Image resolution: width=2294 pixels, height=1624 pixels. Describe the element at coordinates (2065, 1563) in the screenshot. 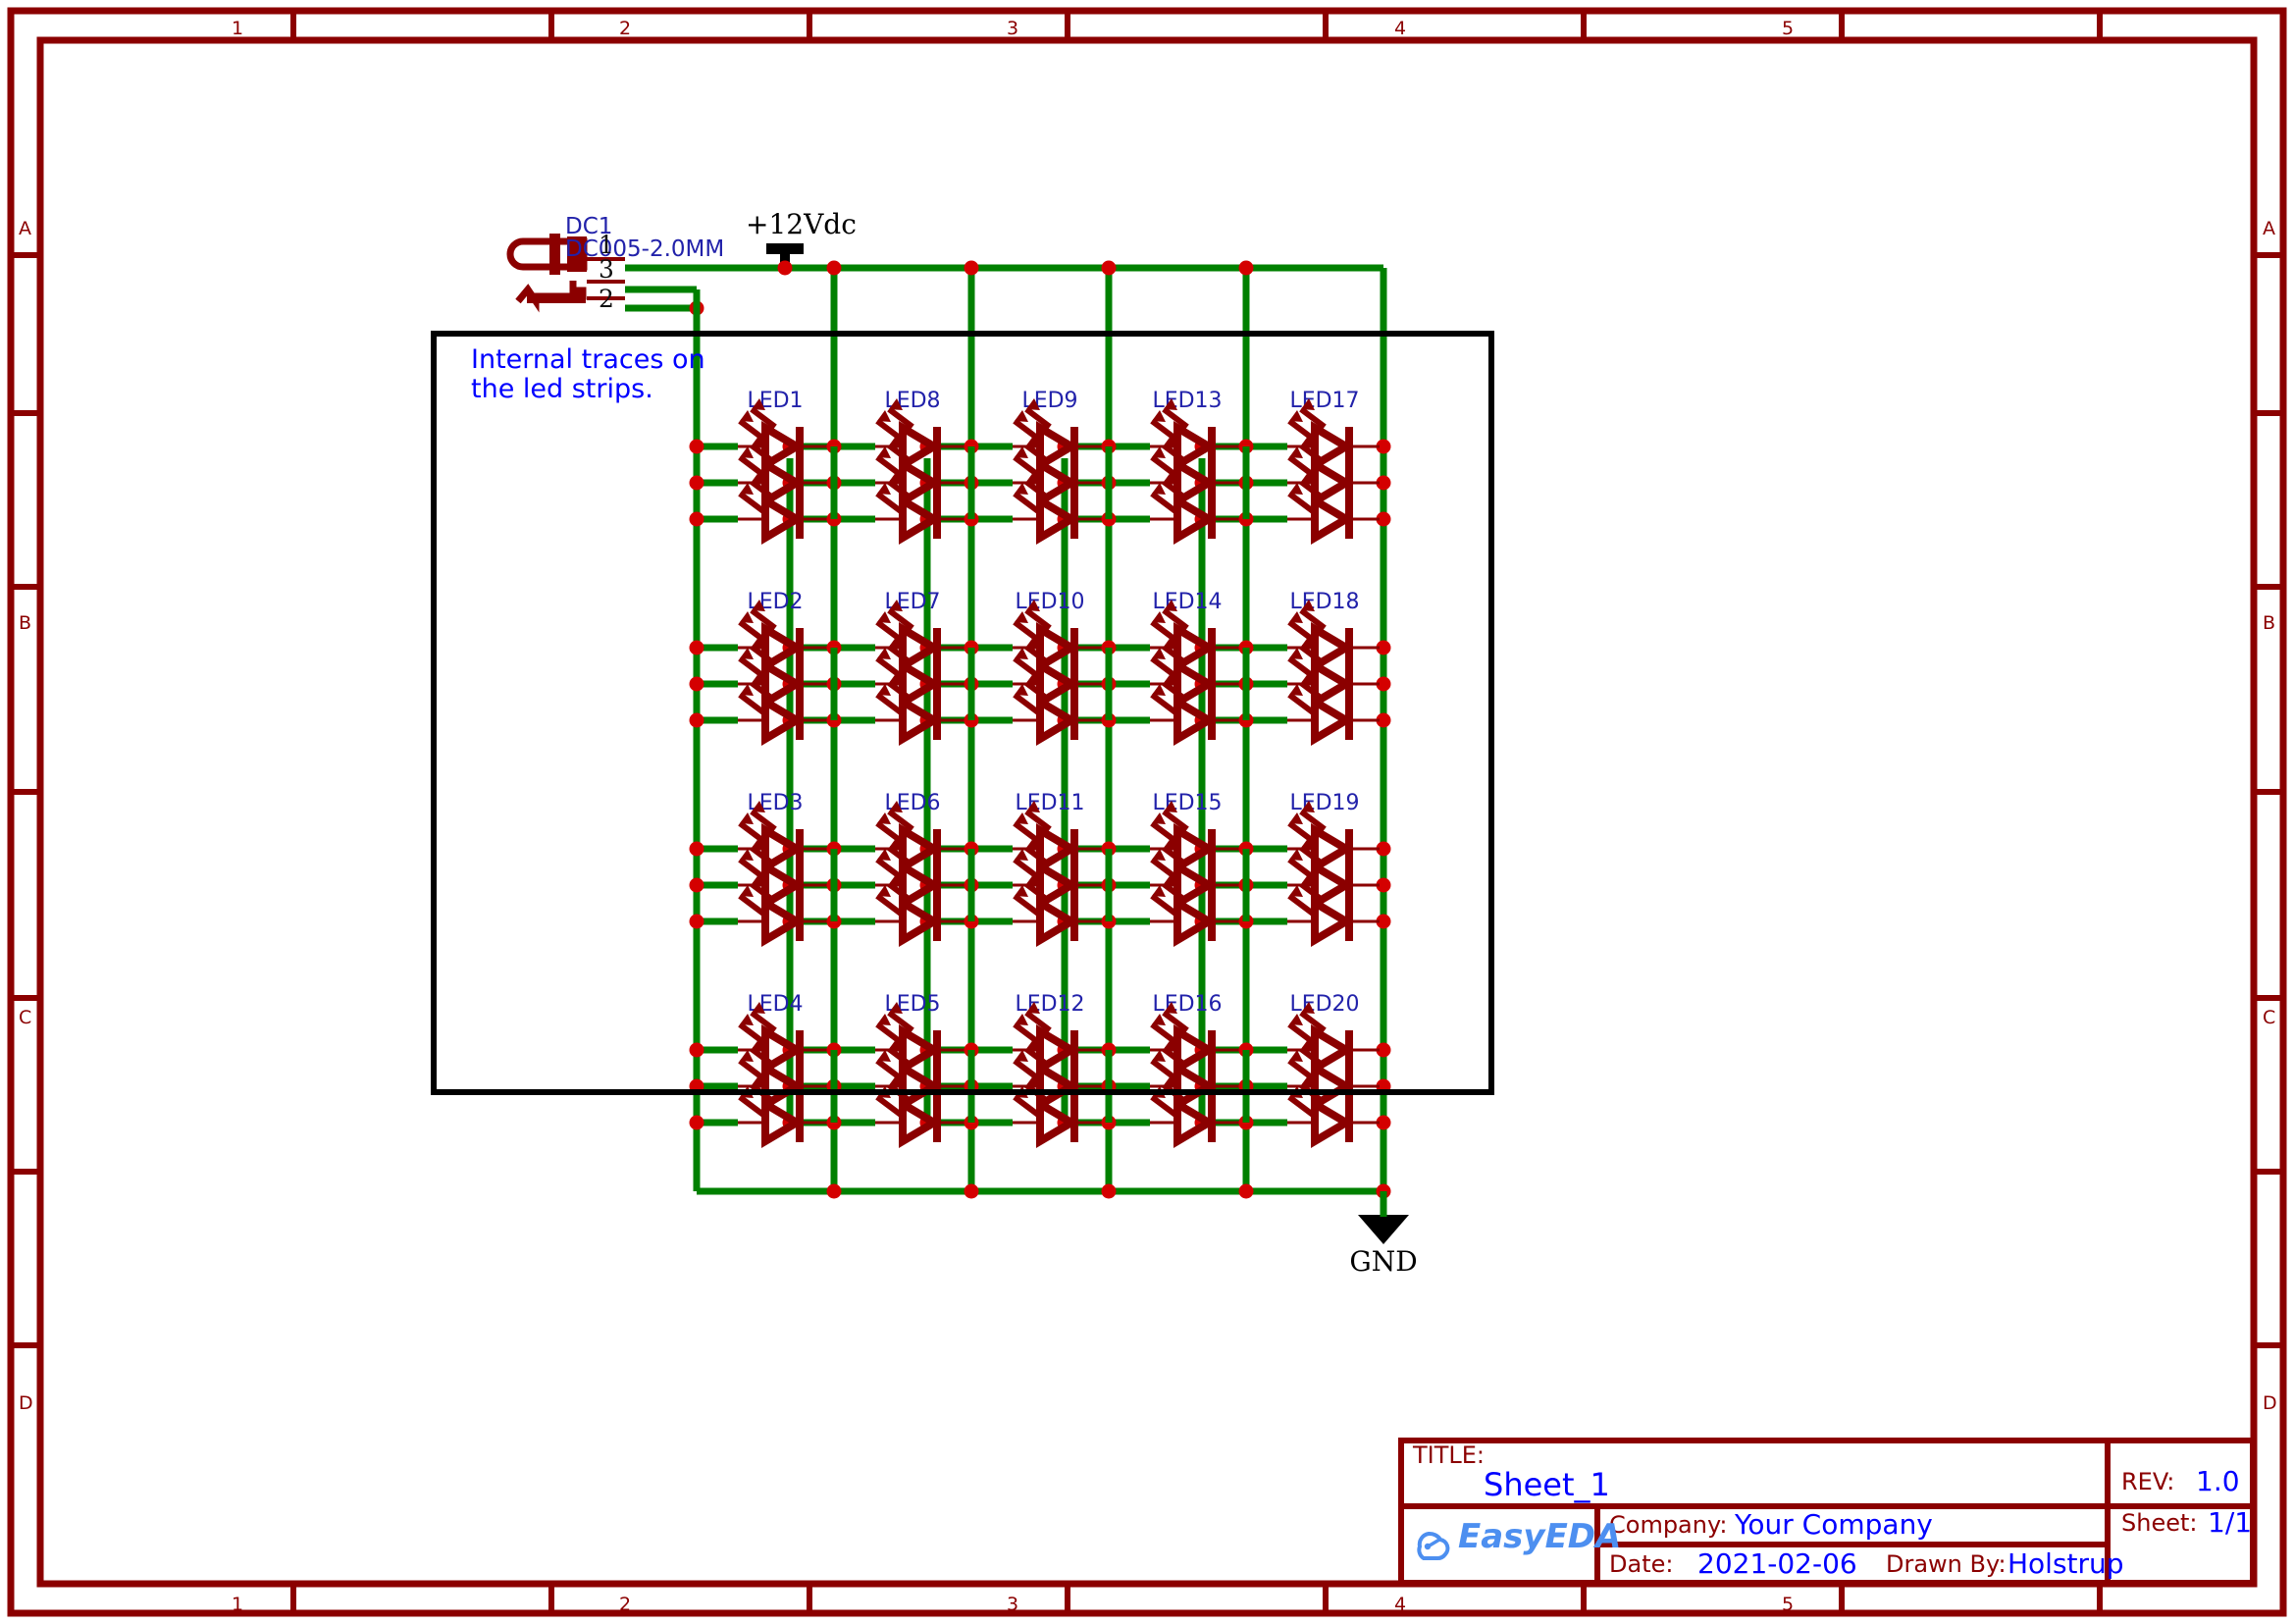

I see `drawn-by-value: Holstrup` at that location.